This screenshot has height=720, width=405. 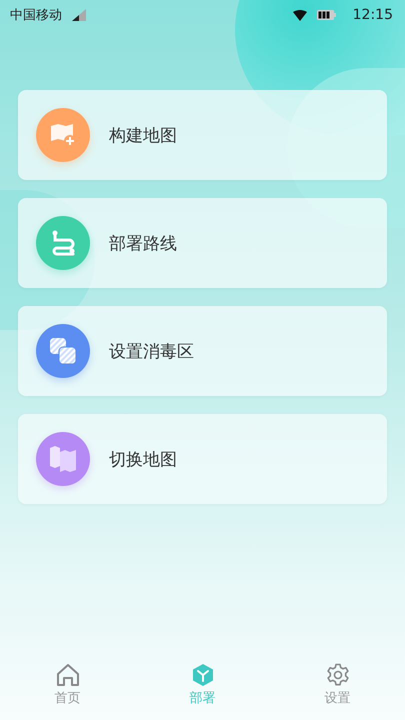 What do you see at coordinates (63, 351) in the screenshot?
I see `zones-icon` at bounding box center [63, 351].